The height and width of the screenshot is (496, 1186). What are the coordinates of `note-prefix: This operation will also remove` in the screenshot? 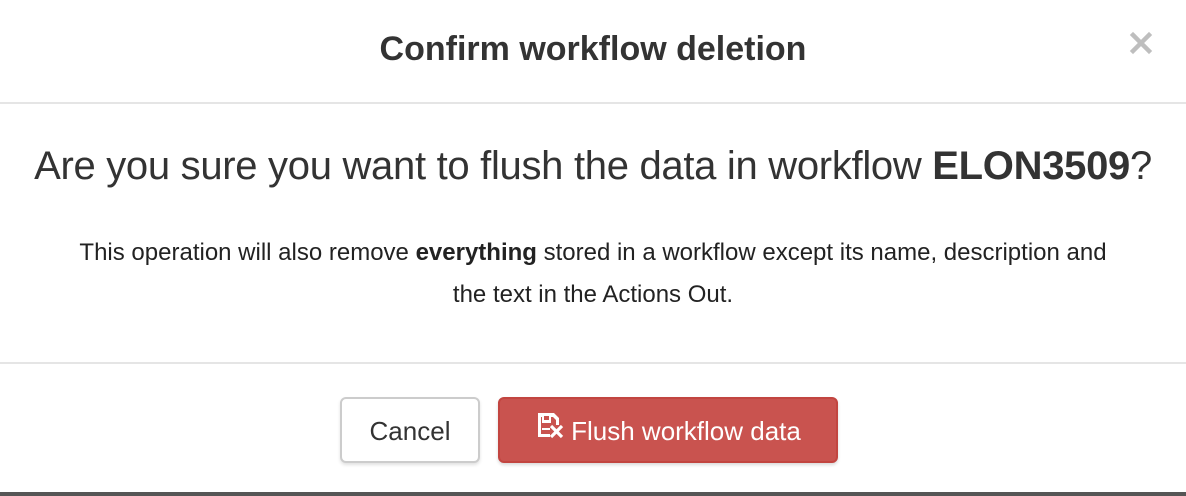 It's located at (247, 252).